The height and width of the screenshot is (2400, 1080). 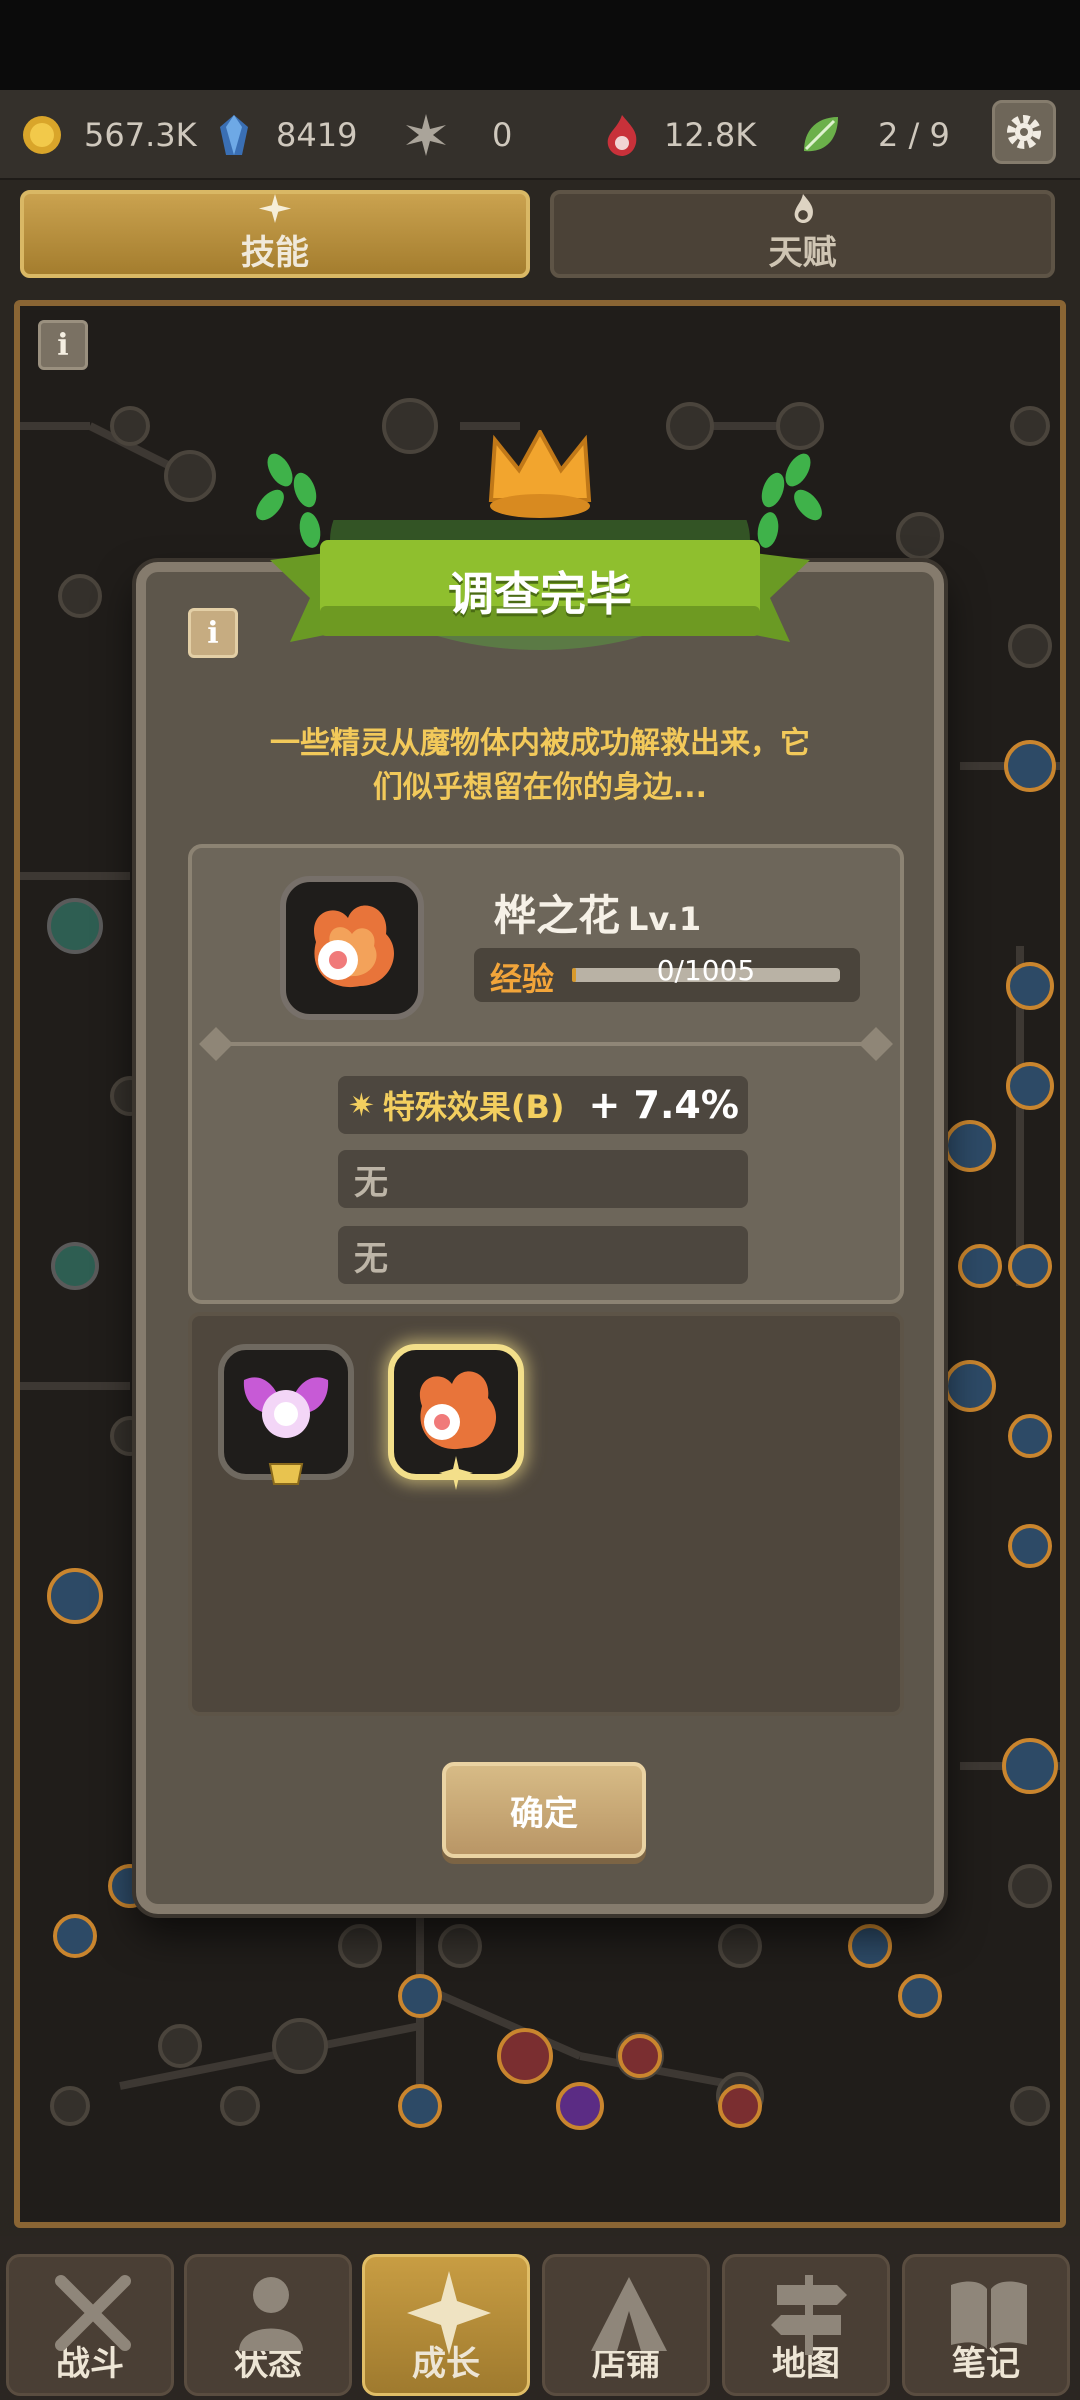 I want to click on tab-talents: 天赋, so click(x=802, y=234).